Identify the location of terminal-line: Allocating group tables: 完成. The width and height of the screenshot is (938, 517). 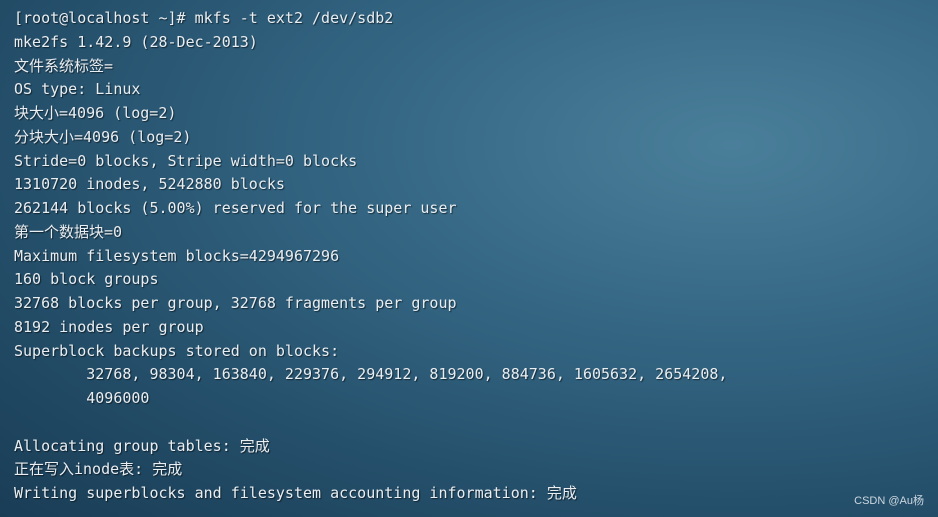
(142, 445).